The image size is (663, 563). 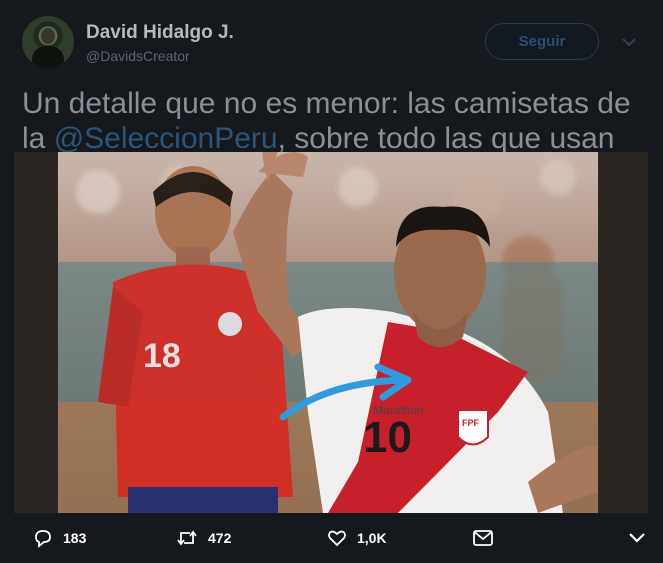 What do you see at coordinates (203, 538) in the screenshot?
I see `retweet-button: 472` at bounding box center [203, 538].